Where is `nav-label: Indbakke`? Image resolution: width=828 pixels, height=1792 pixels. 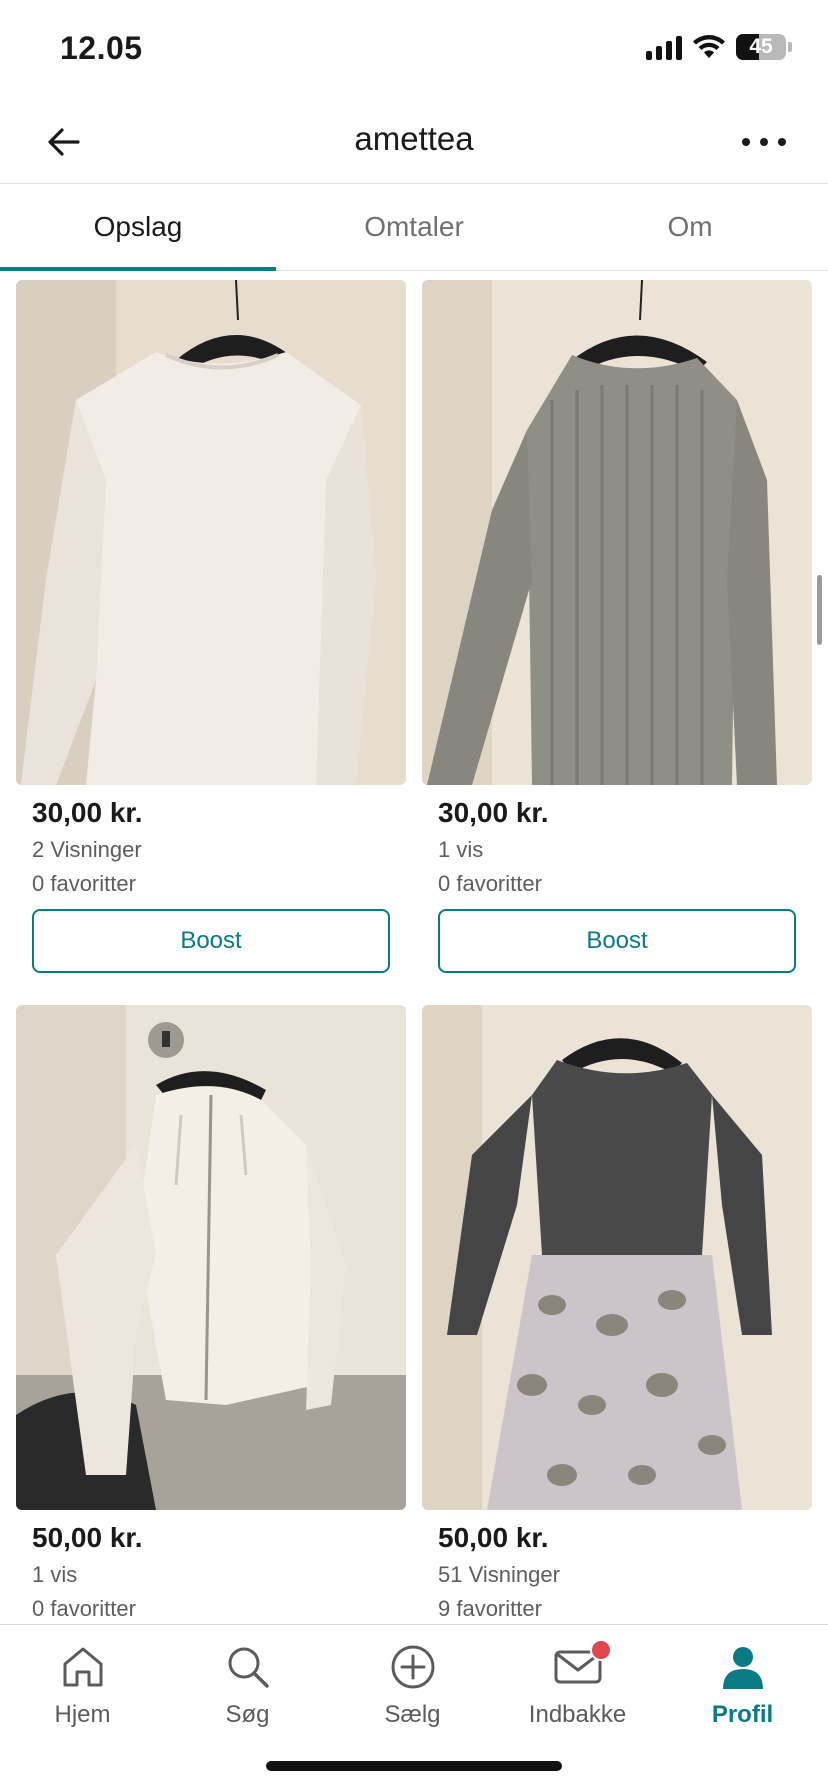
nav-label: Indbakke is located at coordinates (577, 1714).